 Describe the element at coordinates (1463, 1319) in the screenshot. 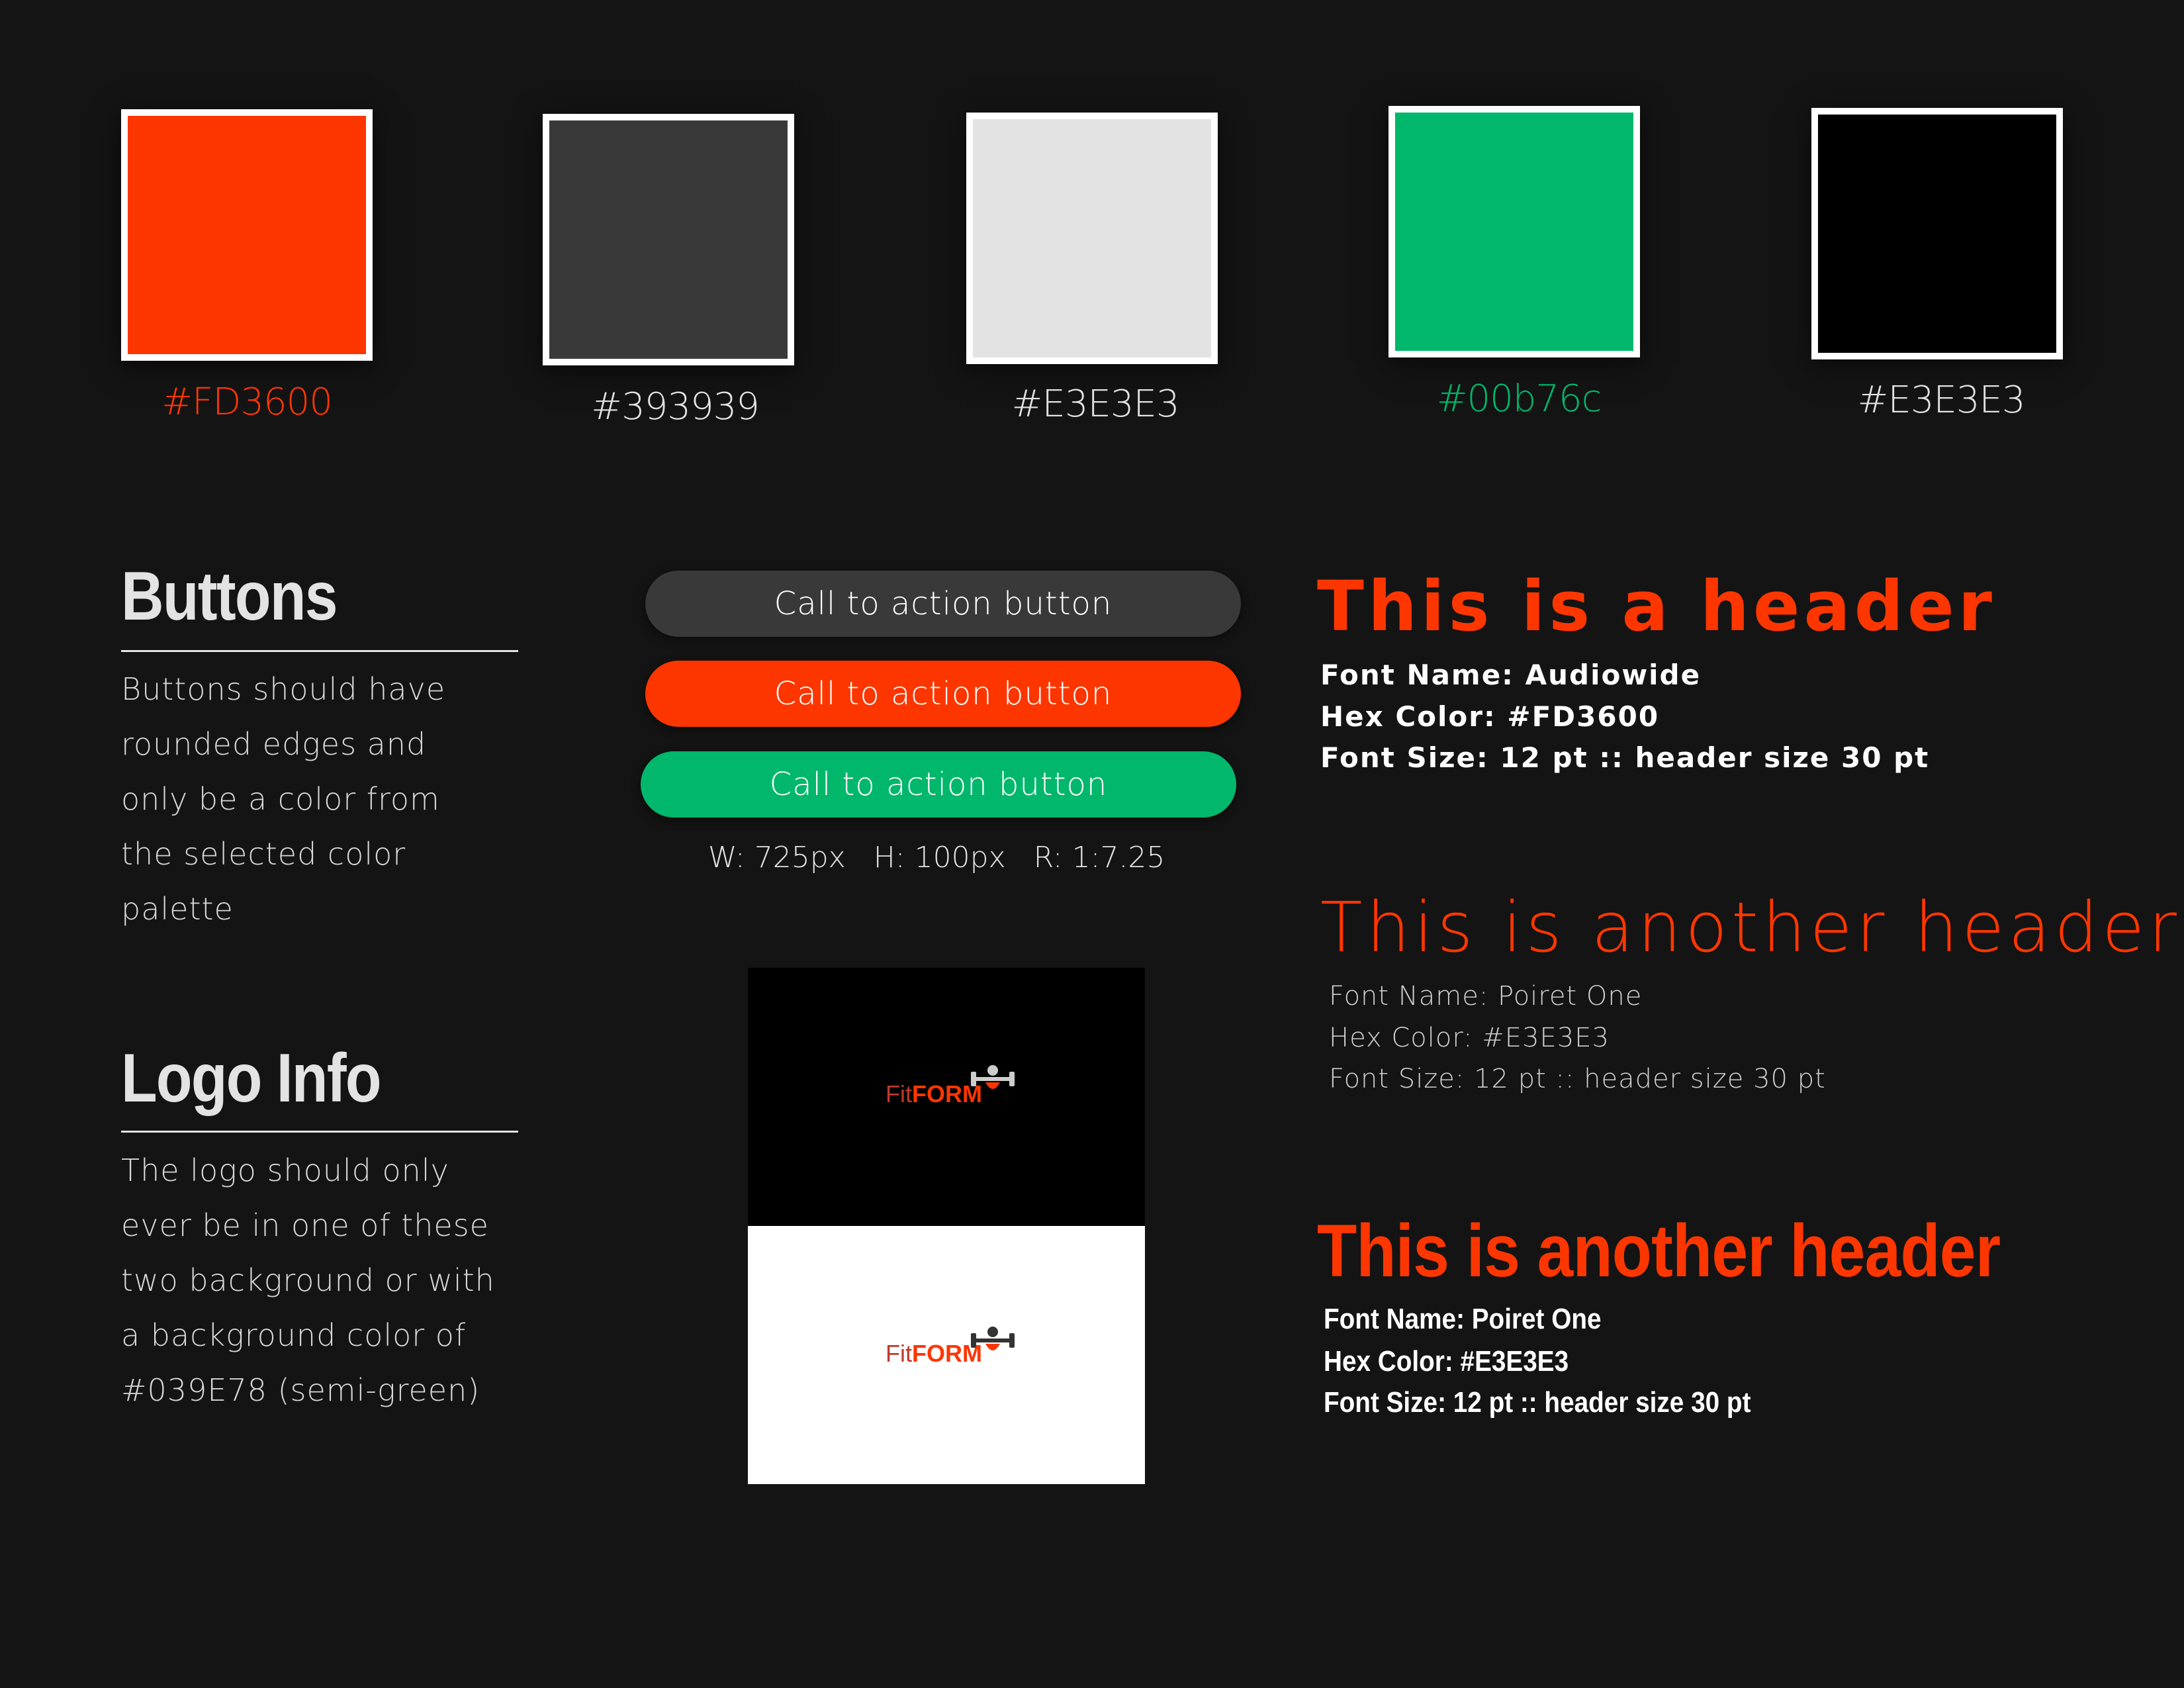

I see `header3-font-name: Font Name: Poiret One` at that location.